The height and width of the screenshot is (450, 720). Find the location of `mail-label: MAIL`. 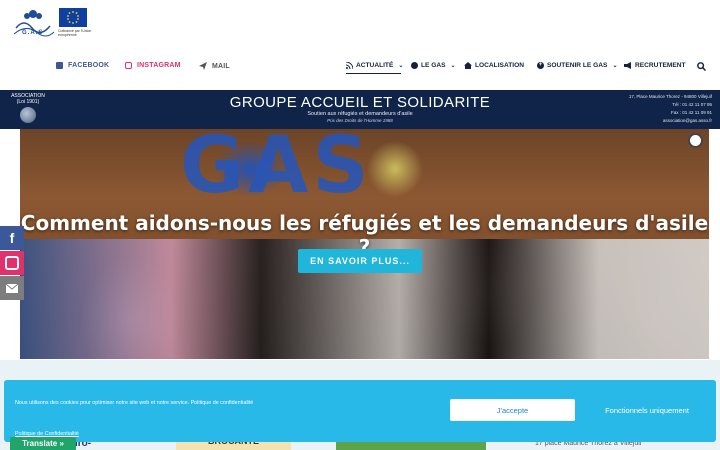

mail-label: MAIL is located at coordinates (221, 66).